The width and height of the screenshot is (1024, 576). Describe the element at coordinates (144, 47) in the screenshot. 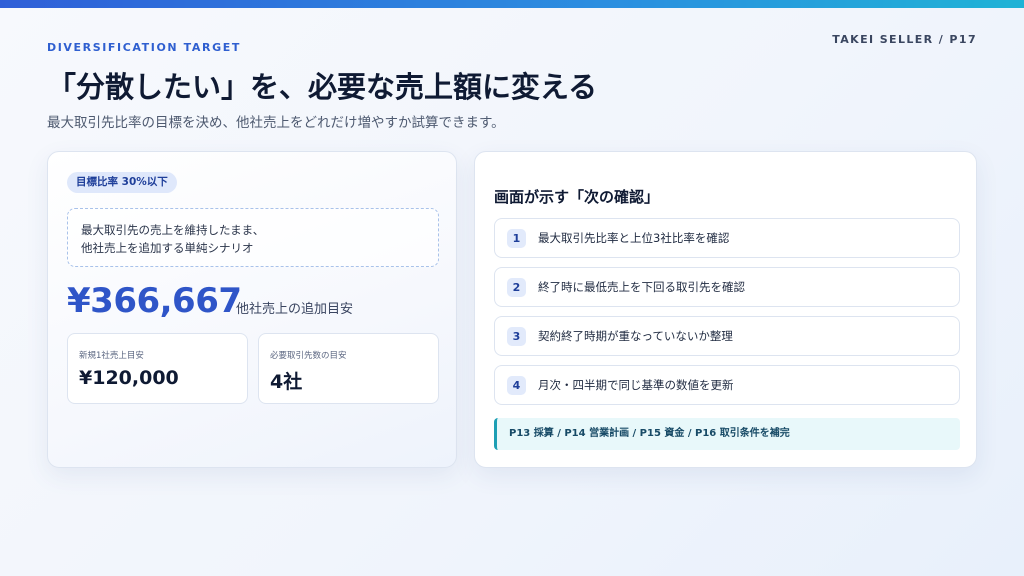

I see `eyebrow-label: DIVERSIFICATION TARGET` at that location.